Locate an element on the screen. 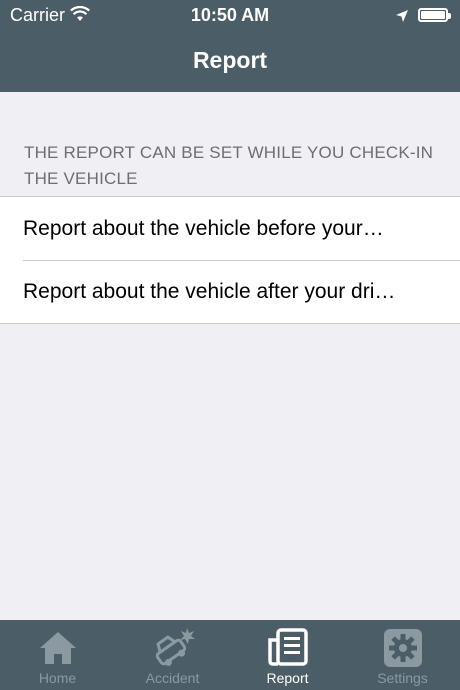  tab-report: Report is located at coordinates (287, 655).